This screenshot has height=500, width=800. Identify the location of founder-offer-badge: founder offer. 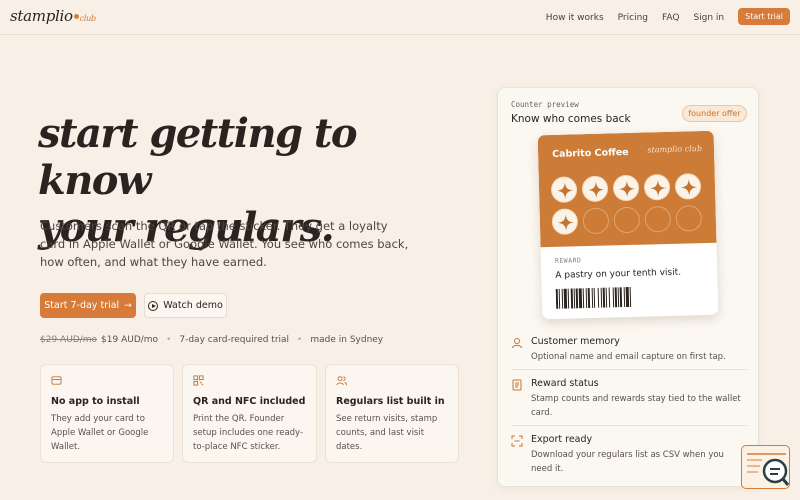
(714, 113).